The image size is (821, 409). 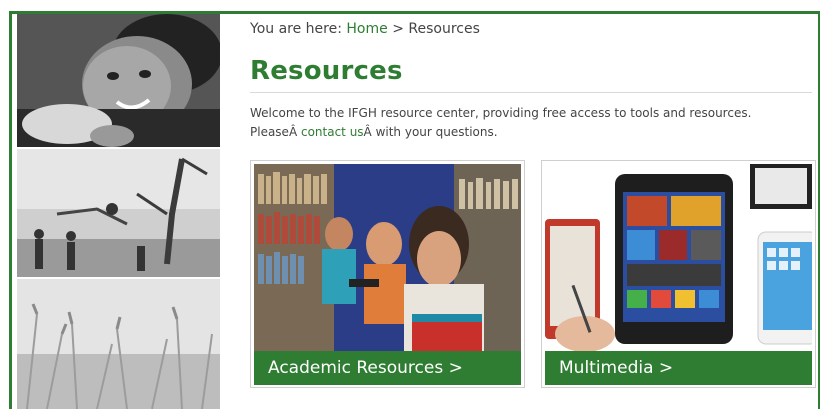 What do you see at coordinates (332, 132) in the screenshot?
I see `contact-us-link: contact us` at bounding box center [332, 132].